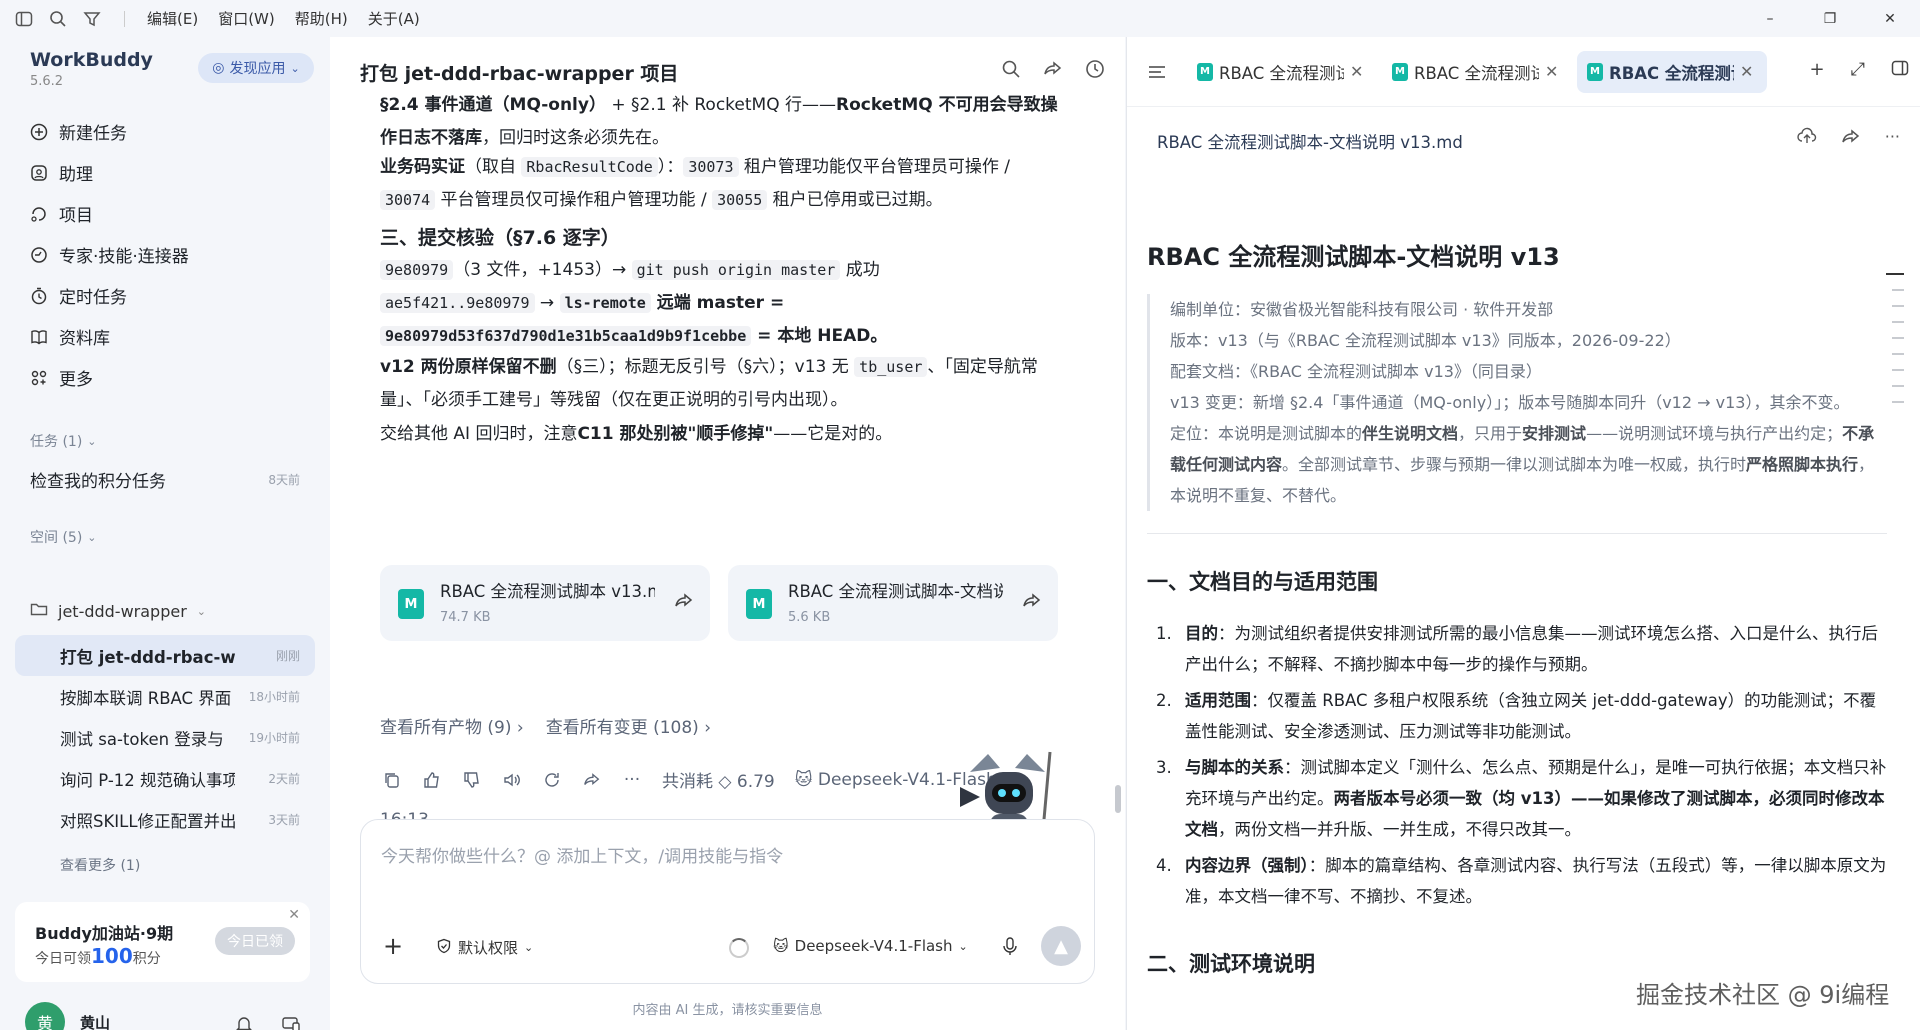 This screenshot has width=1920, height=1030. What do you see at coordinates (294, 915) in the screenshot?
I see `close-icon: ✕` at bounding box center [294, 915].